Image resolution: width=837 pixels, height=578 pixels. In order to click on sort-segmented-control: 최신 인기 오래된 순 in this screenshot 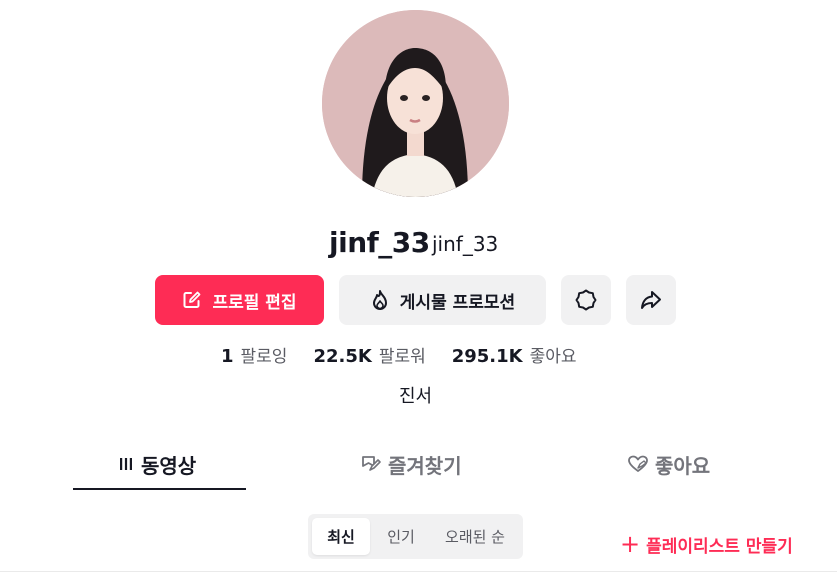, I will do `click(415, 536)`.